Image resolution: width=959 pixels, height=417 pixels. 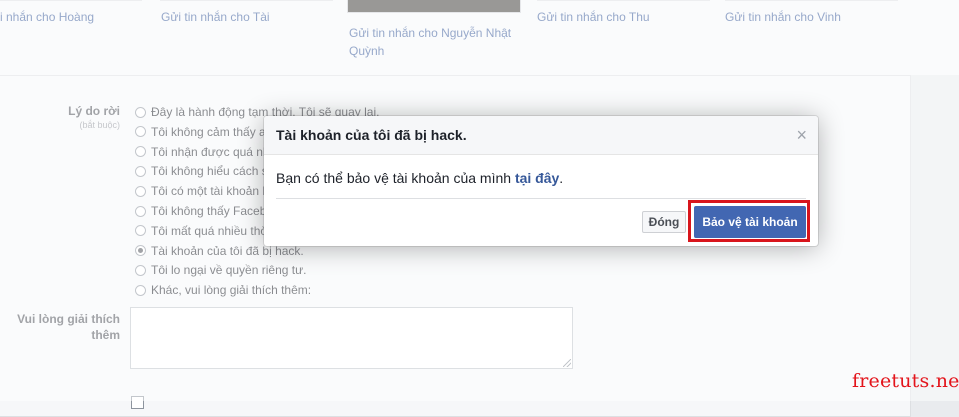 I want to click on dialog-message-end: ., so click(x=561, y=178).